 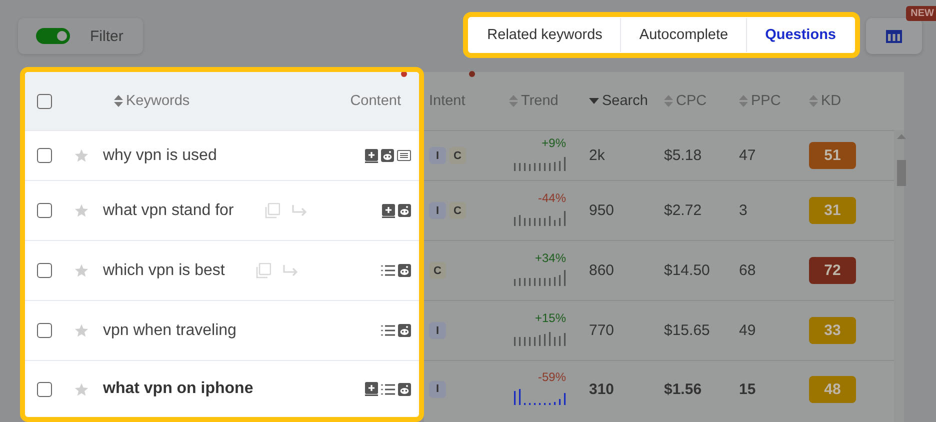 I want to click on cpc-value: $14.50, so click(x=687, y=270).